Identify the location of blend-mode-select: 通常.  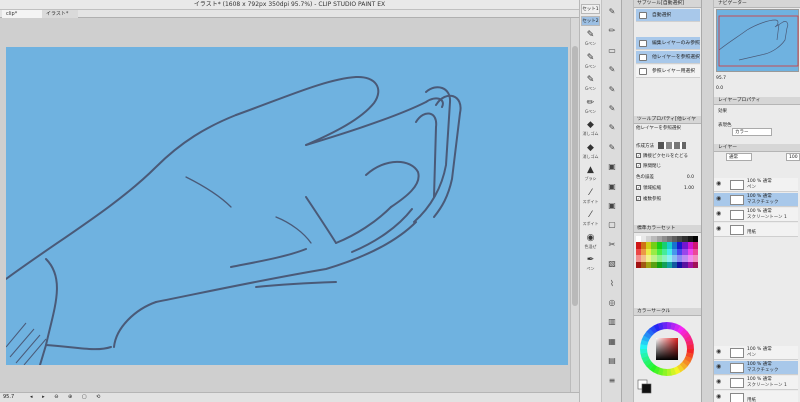
(739, 157).